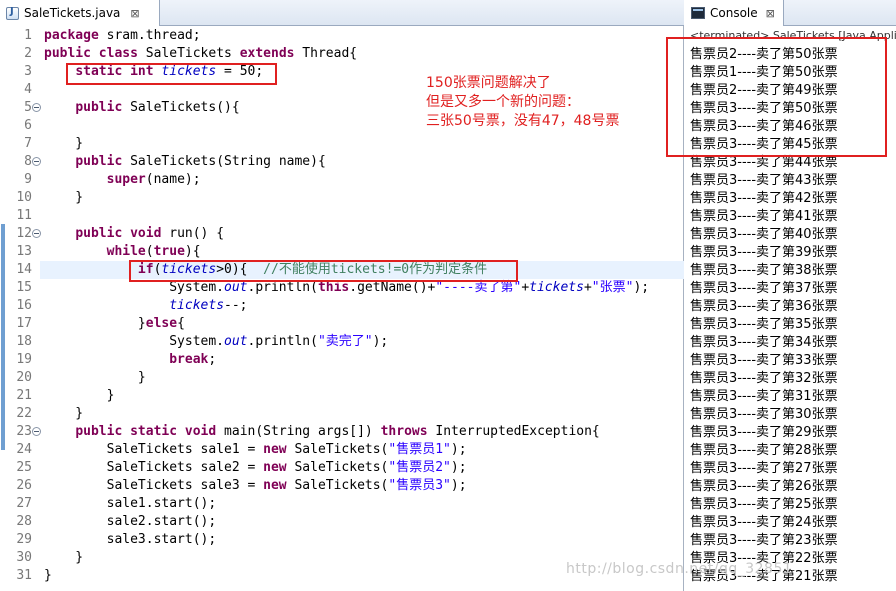 Image resolution: width=896 pixels, height=591 pixels. What do you see at coordinates (24, 305) in the screenshot?
I see `line-number: 16` at bounding box center [24, 305].